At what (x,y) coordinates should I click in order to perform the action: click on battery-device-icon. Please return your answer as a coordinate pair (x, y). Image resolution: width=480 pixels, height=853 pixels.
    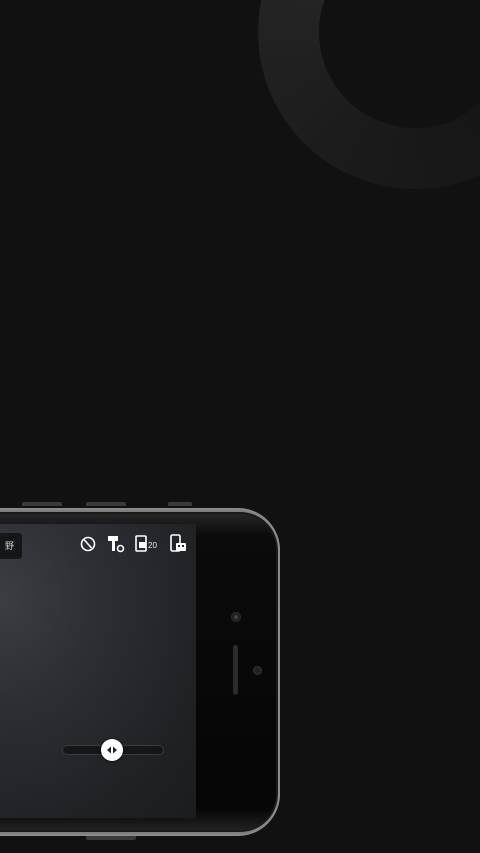
    Looking at the image, I should click on (179, 544).